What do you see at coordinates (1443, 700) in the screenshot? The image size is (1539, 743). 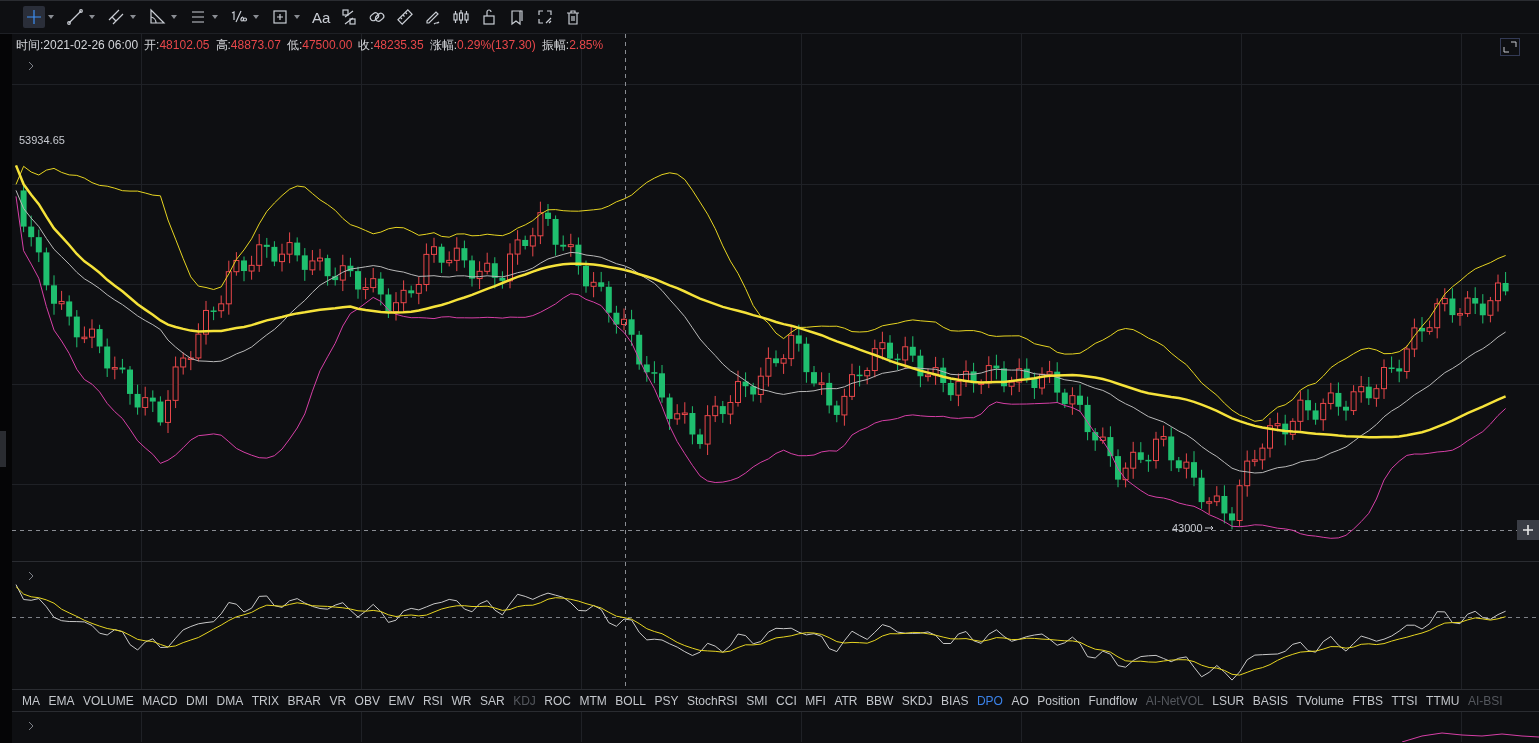 I see `indicator-tab: TTMU` at bounding box center [1443, 700].